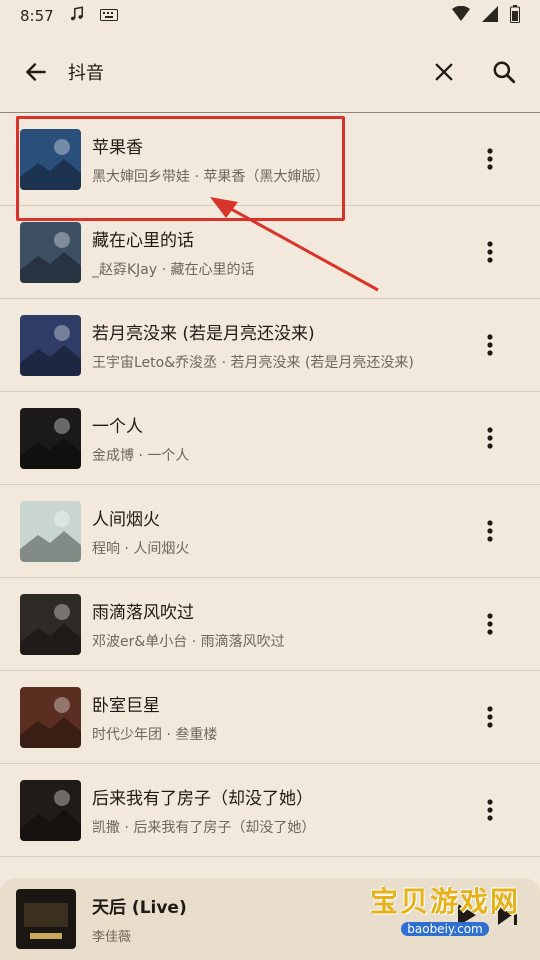 The height and width of the screenshot is (960, 540). Describe the element at coordinates (143, 612) in the screenshot. I see `song-title: 雨滴落风吹过` at that location.